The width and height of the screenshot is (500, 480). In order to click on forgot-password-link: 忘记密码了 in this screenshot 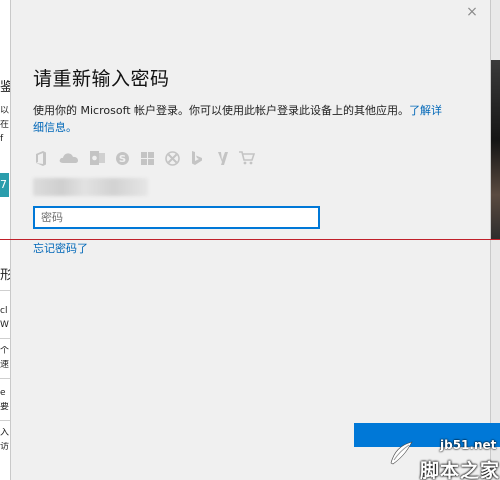, I will do `click(60, 248)`.